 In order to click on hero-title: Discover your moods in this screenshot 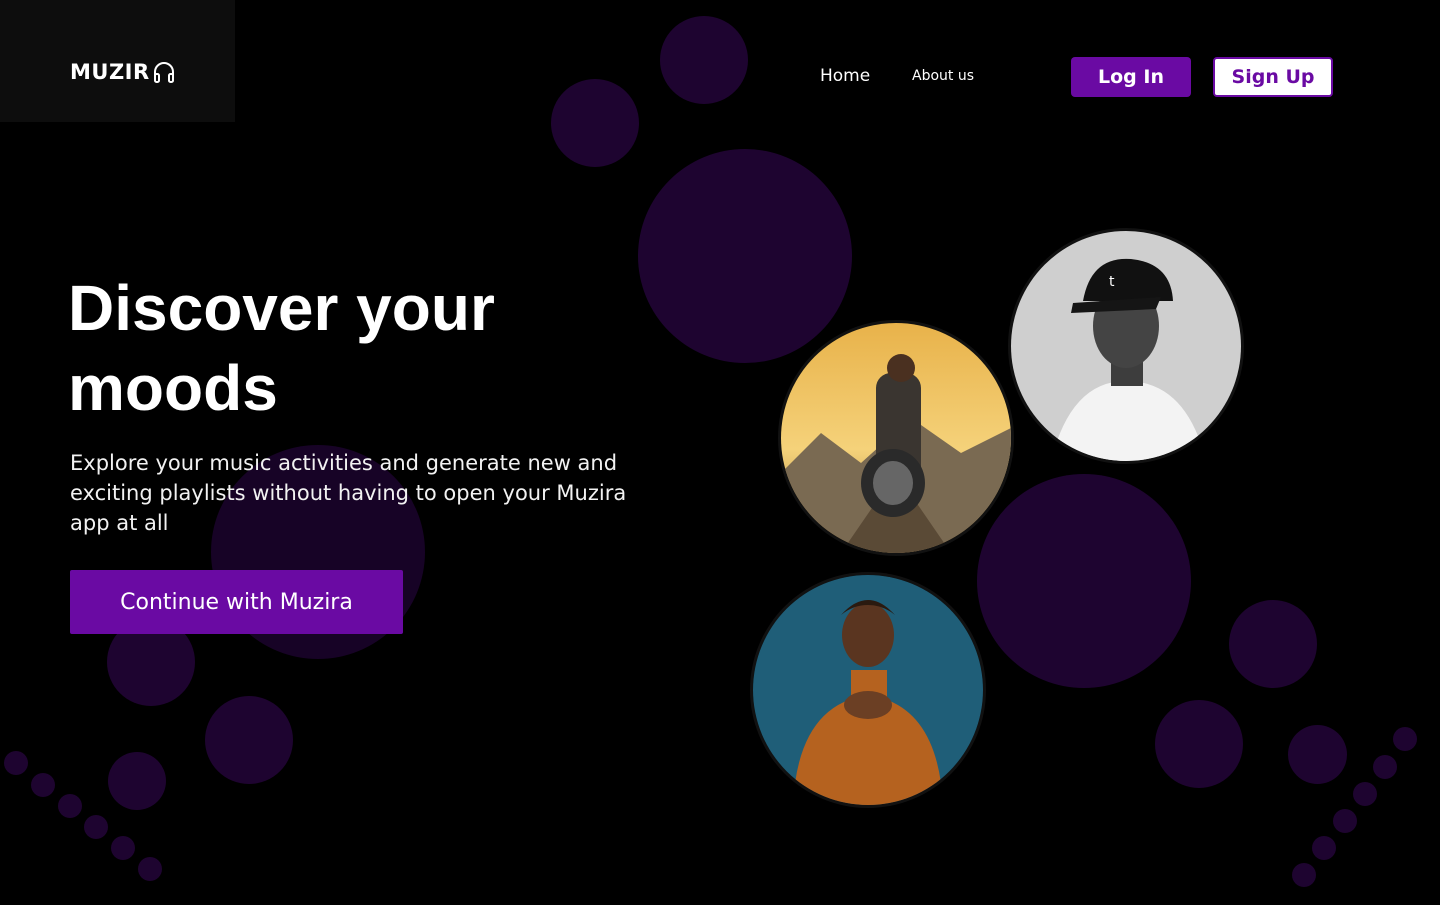, I will do `click(281, 348)`.